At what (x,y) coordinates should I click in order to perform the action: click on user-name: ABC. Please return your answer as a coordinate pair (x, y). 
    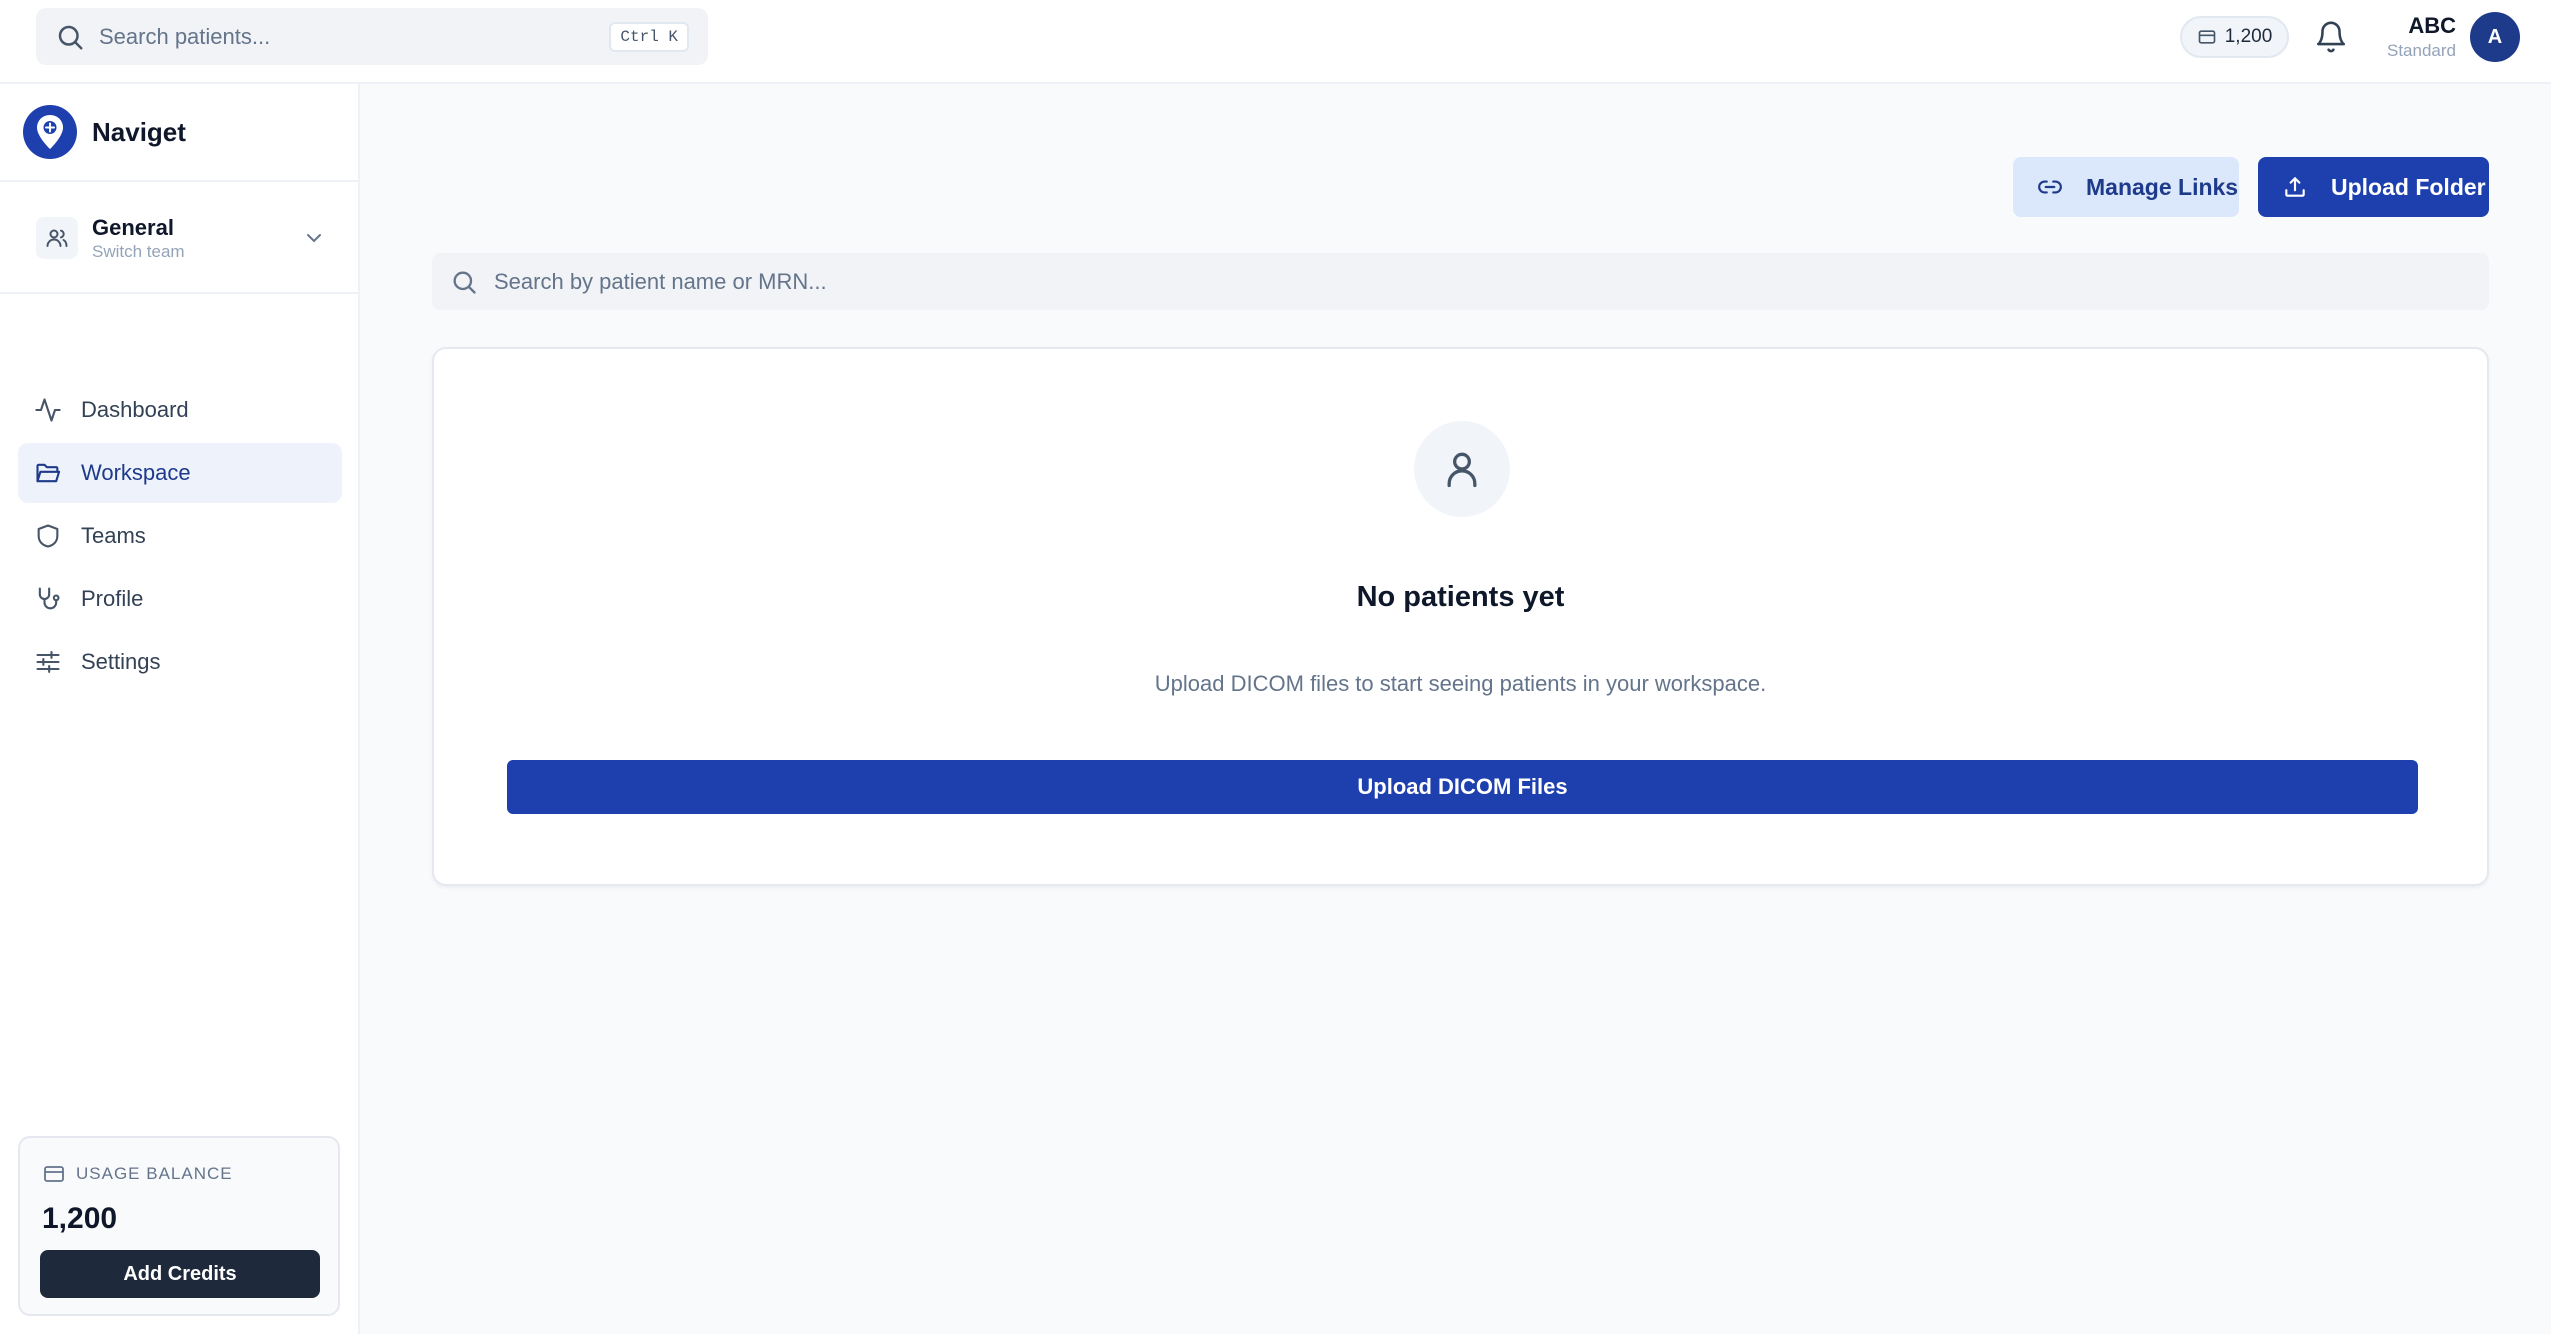
    Looking at the image, I should click on (2432, 25).